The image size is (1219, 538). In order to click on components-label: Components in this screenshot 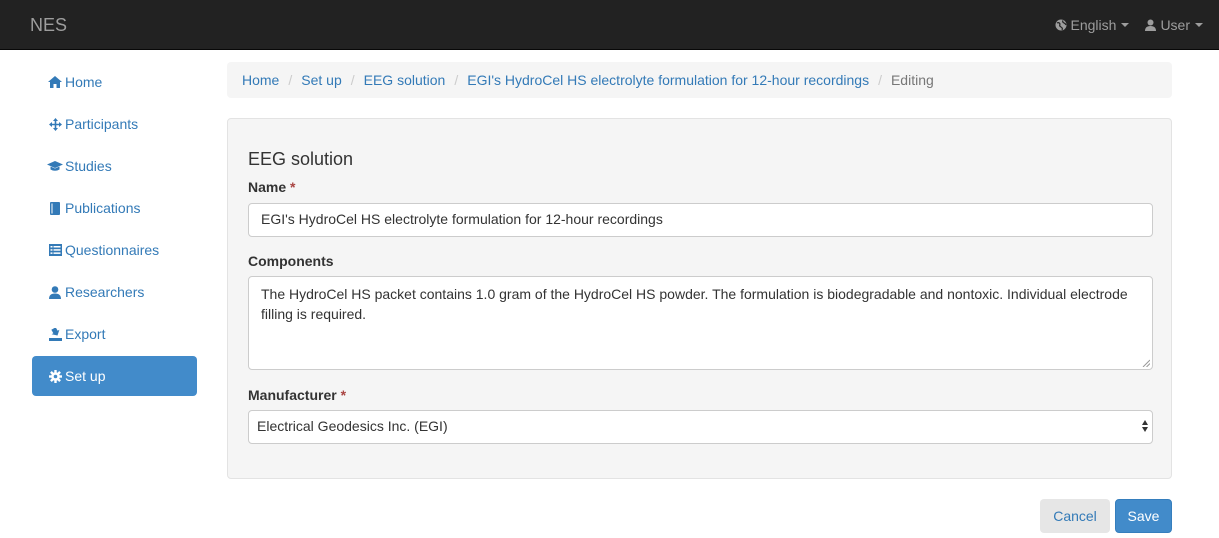, I will do `click(291, 261)`.